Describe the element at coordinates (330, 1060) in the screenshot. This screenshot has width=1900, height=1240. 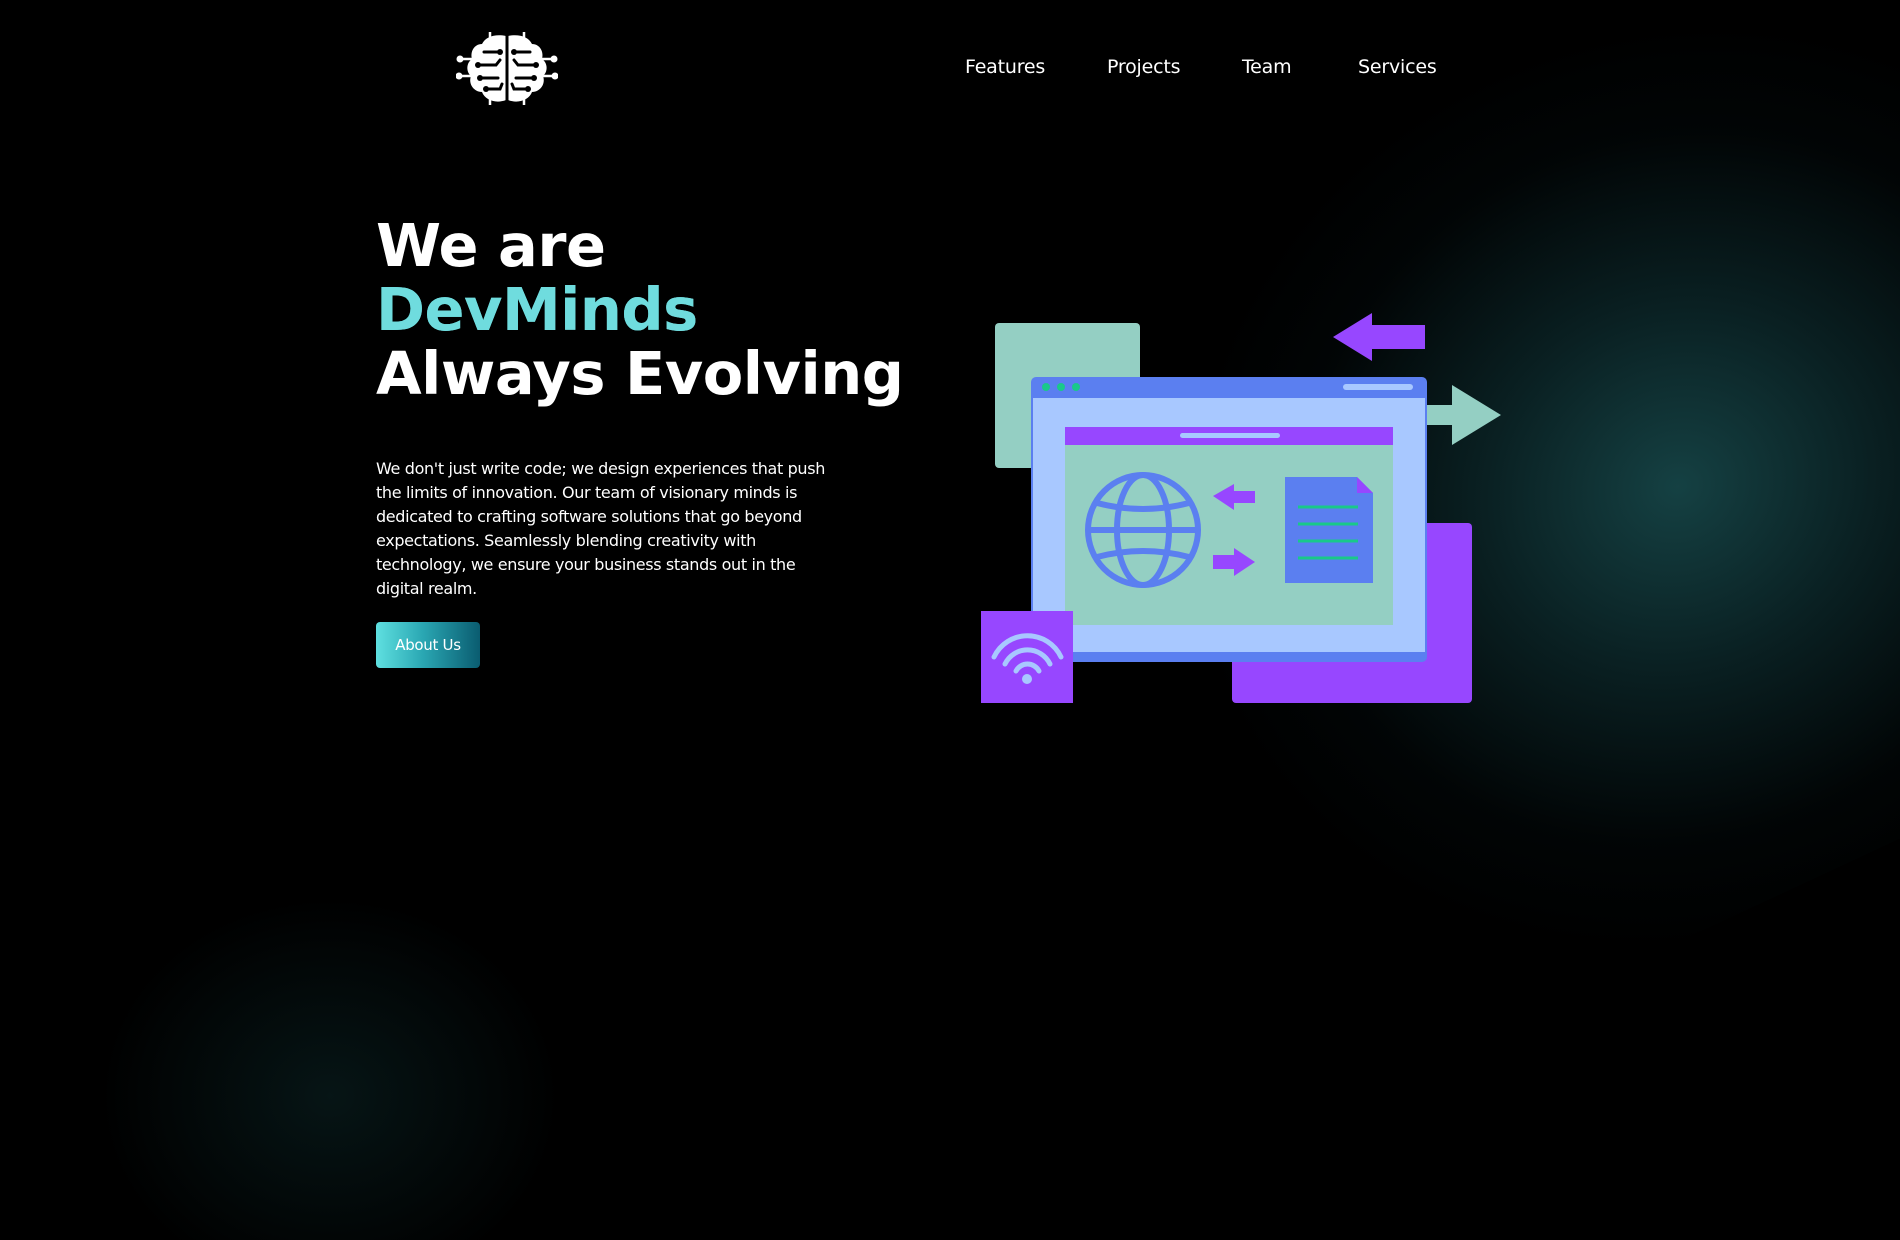
I see `background-glow-bottom` at that location.